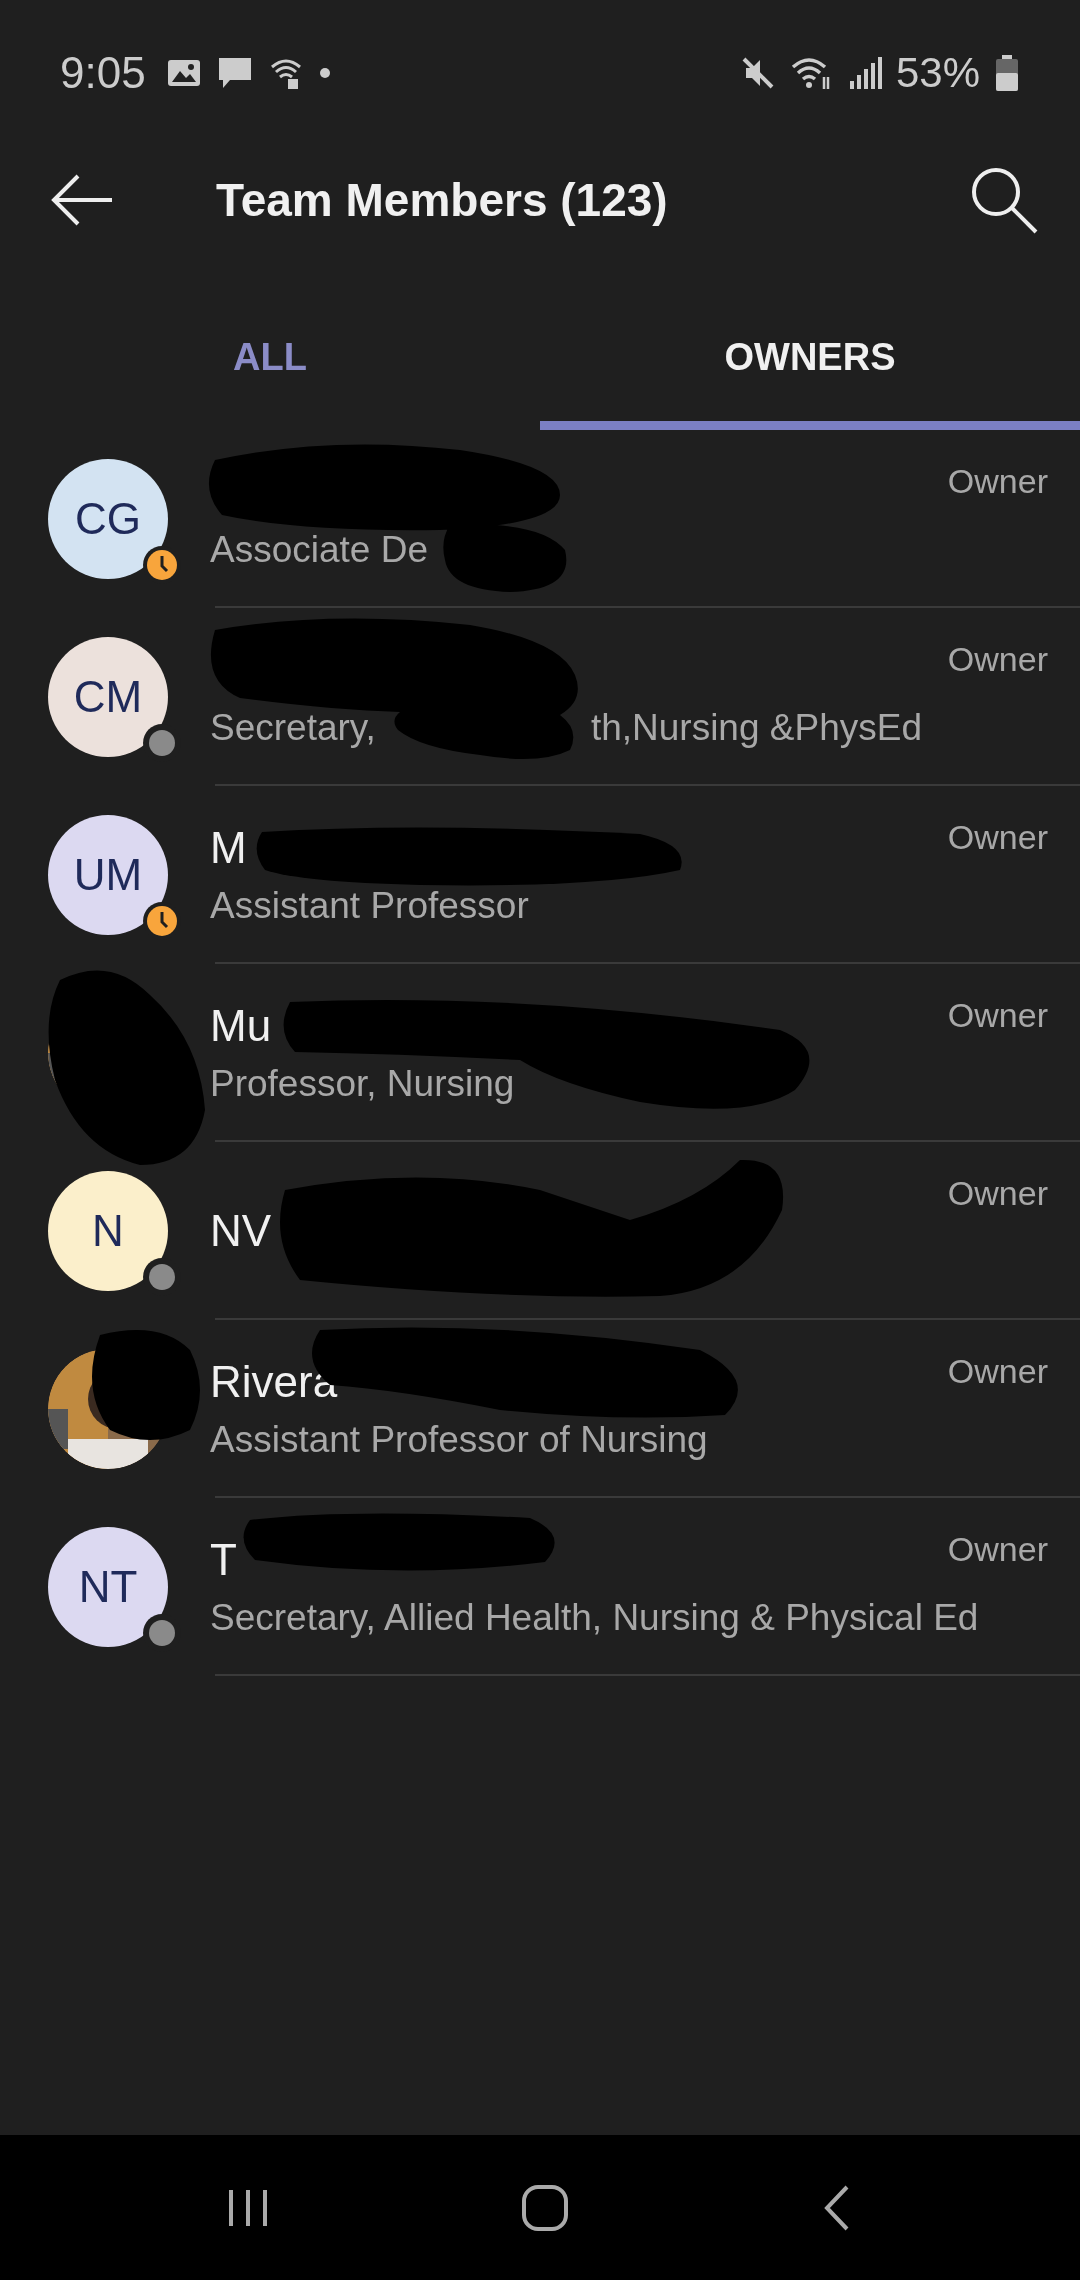 Image resolution: width=1080 pixels, height=2280 pixels. What do you see at coordinates (594, 1618) in the screenshot?
I see `member-title: Secretary, Allied Health, Nursing & Physical Ed` at bounding box center [594, 1618].